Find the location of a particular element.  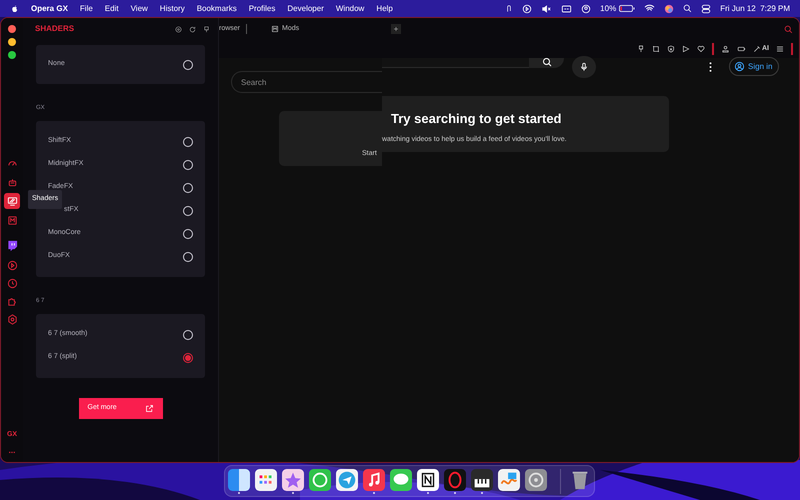

shield-icon is located at coordinates (671, 49).